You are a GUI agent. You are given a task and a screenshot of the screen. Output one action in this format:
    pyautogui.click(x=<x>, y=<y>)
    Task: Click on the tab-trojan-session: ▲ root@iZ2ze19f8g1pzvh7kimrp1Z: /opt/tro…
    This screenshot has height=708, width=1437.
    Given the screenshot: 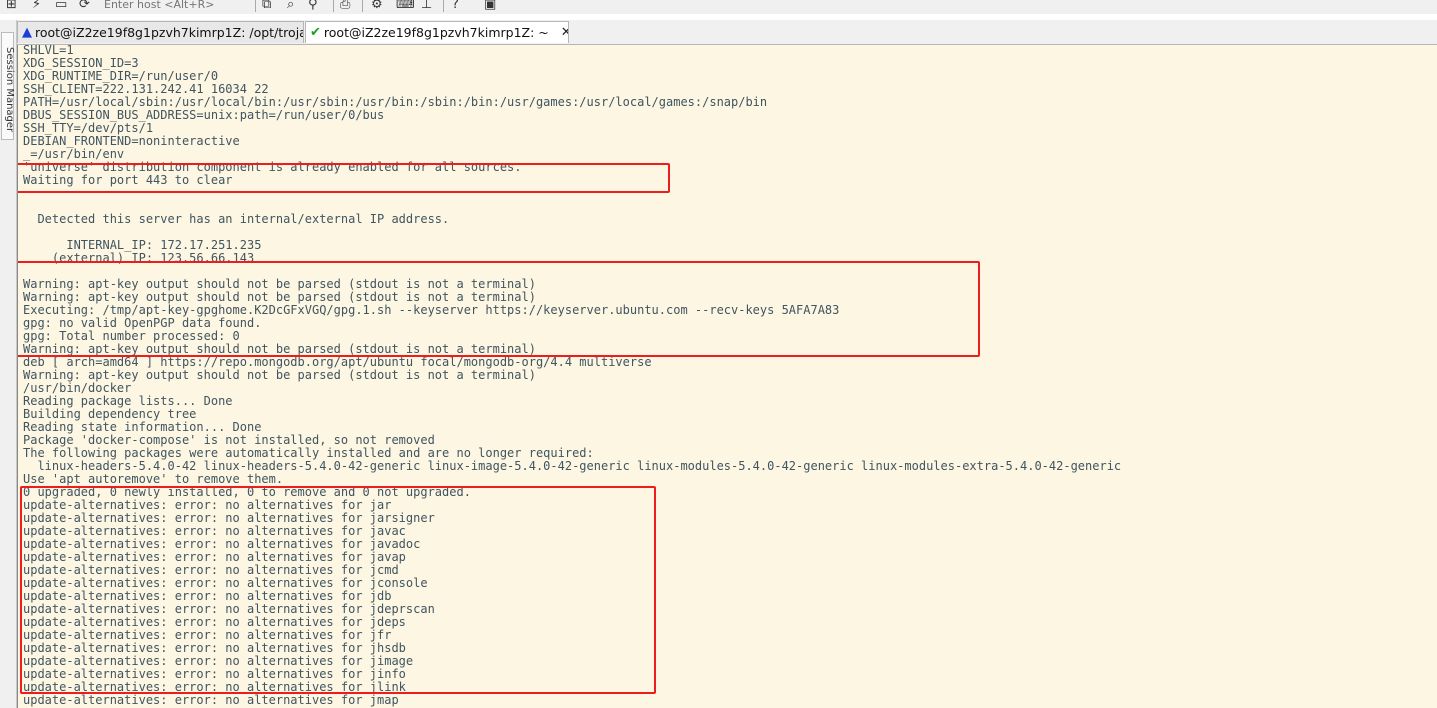 What is the action you would take?
    pyautogui.click(x=160, y=32)
    